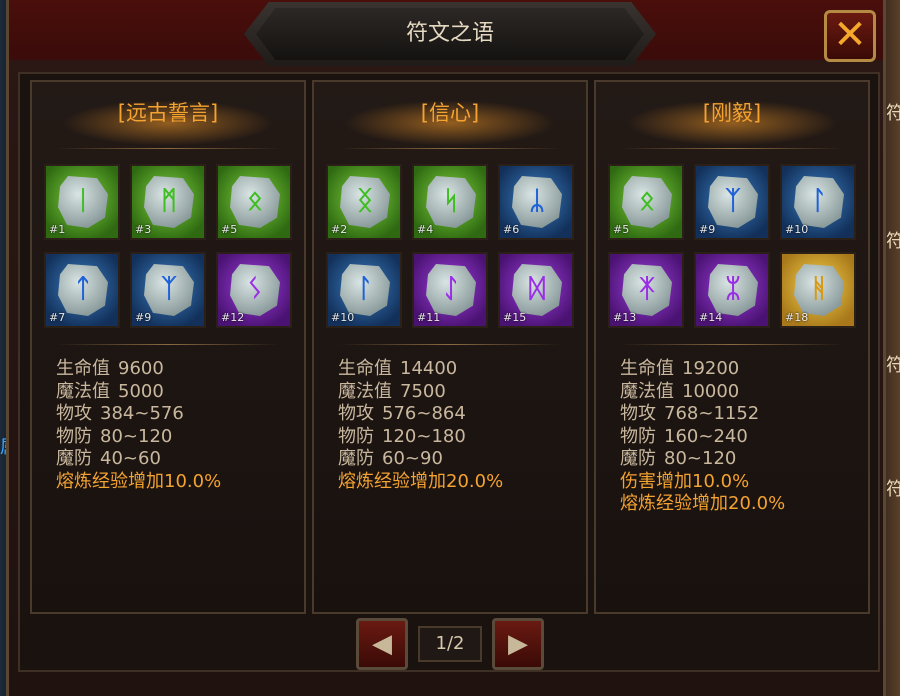  Describe the element at coordinates (893, 242) in the screenshot. I see `right-side-tab-2: 符` at that location.